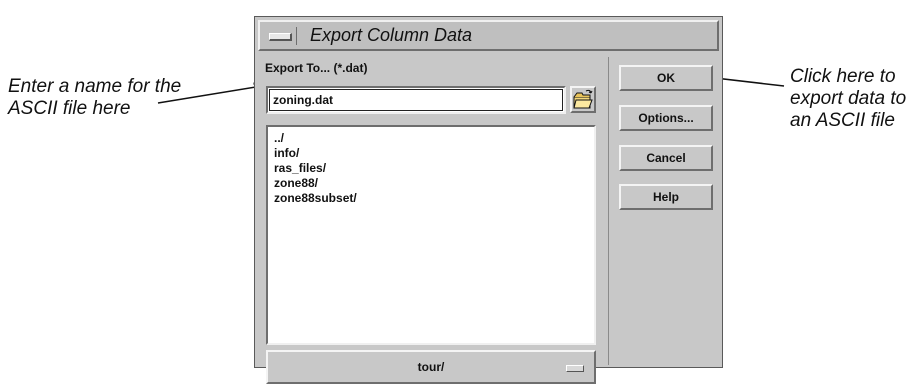  Describe the element at coordinates (666, 197) in the screenshot. I see `help-button: Help` at that location.